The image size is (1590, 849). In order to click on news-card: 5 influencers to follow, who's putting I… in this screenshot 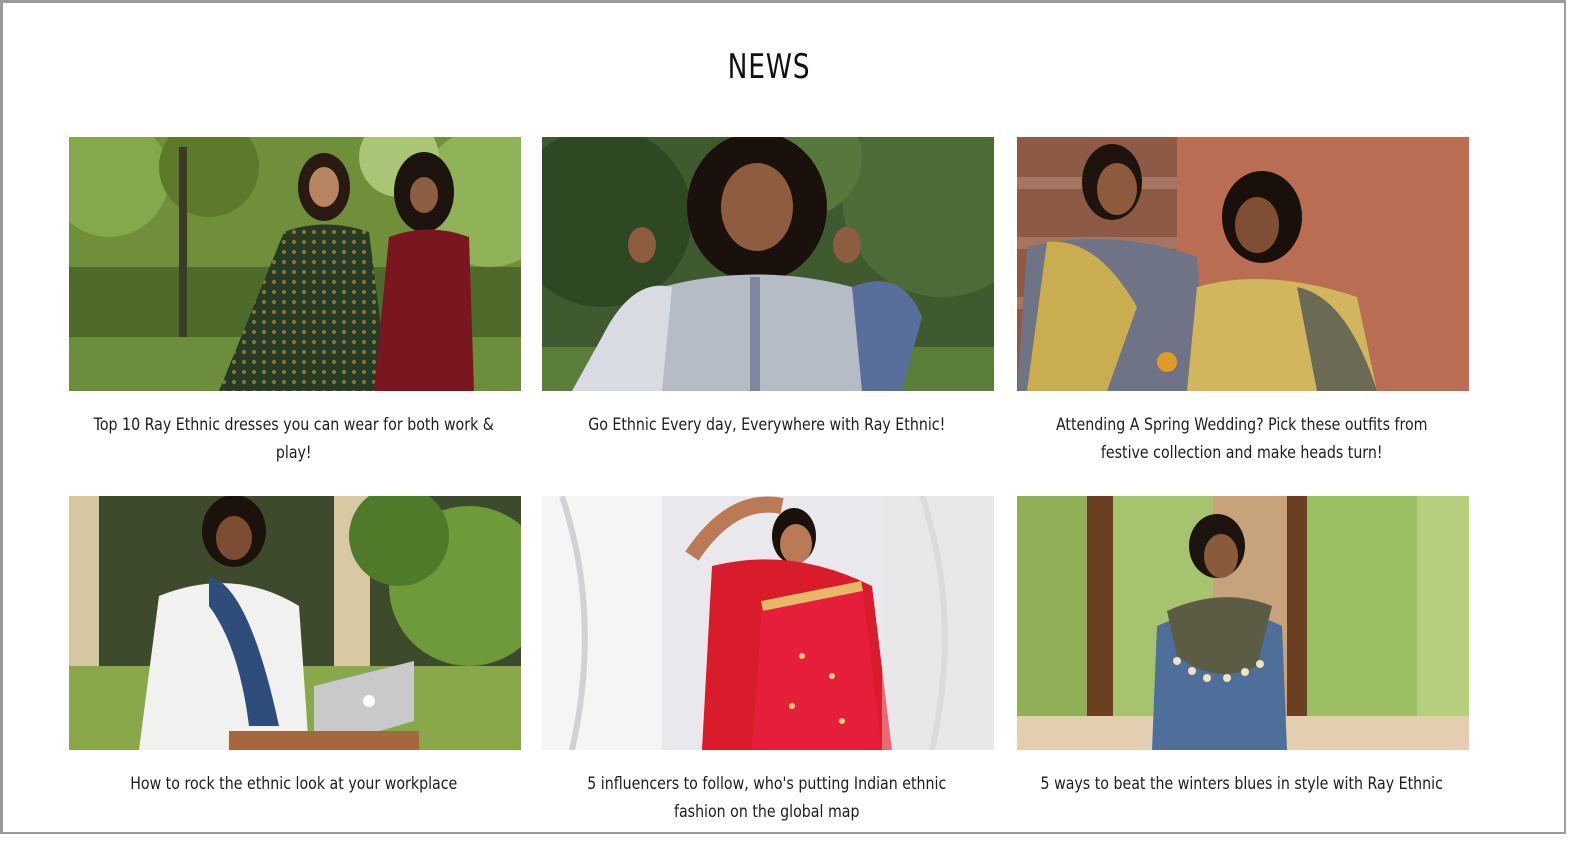, I will do `click(768, 661)`.